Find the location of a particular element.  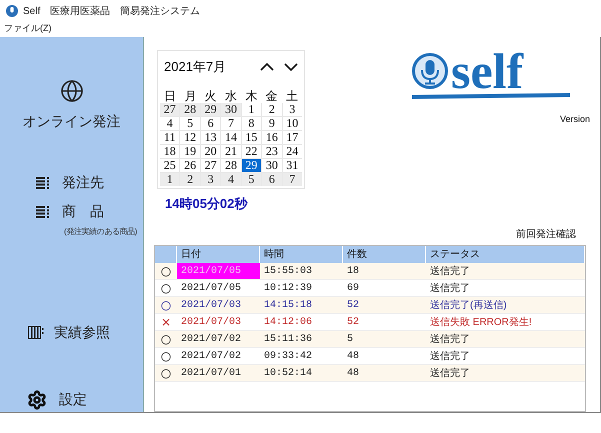

table-row: ○ 2021/07/02 09:33:42 48 送信完了 is located at coordinates (370, 356).